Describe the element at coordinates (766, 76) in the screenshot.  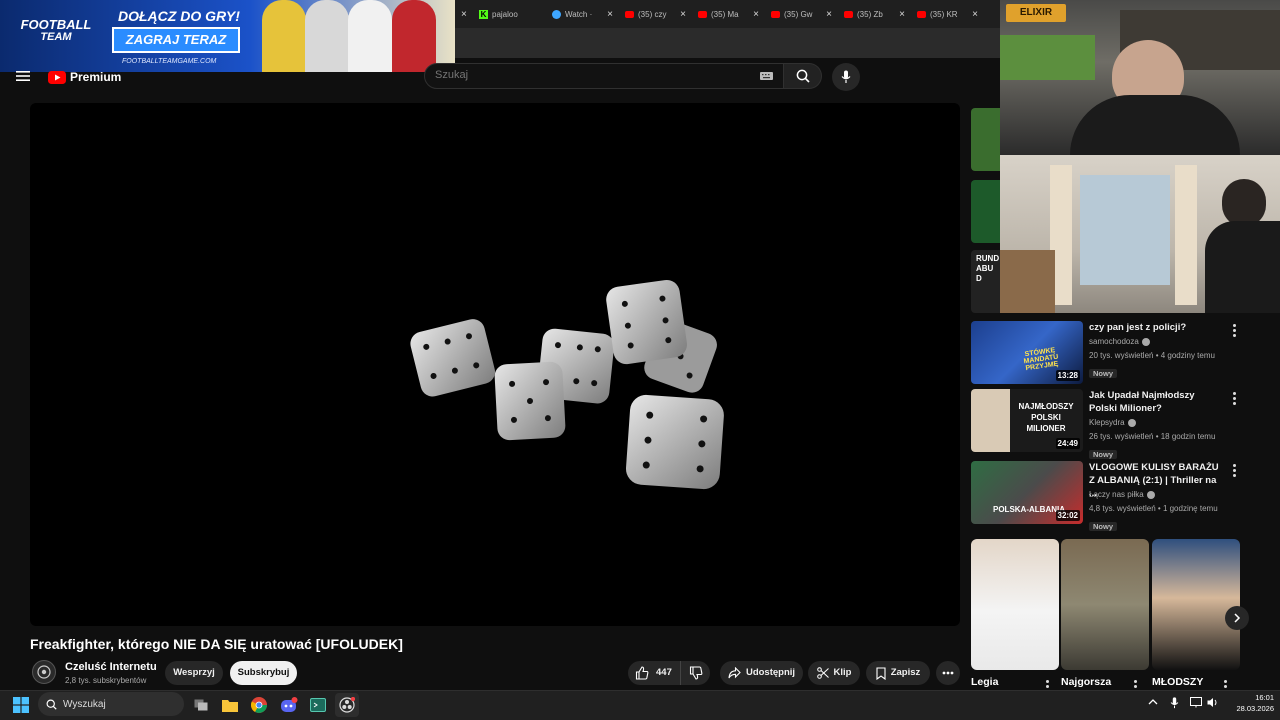
I see `keyboard-icon` at that location.